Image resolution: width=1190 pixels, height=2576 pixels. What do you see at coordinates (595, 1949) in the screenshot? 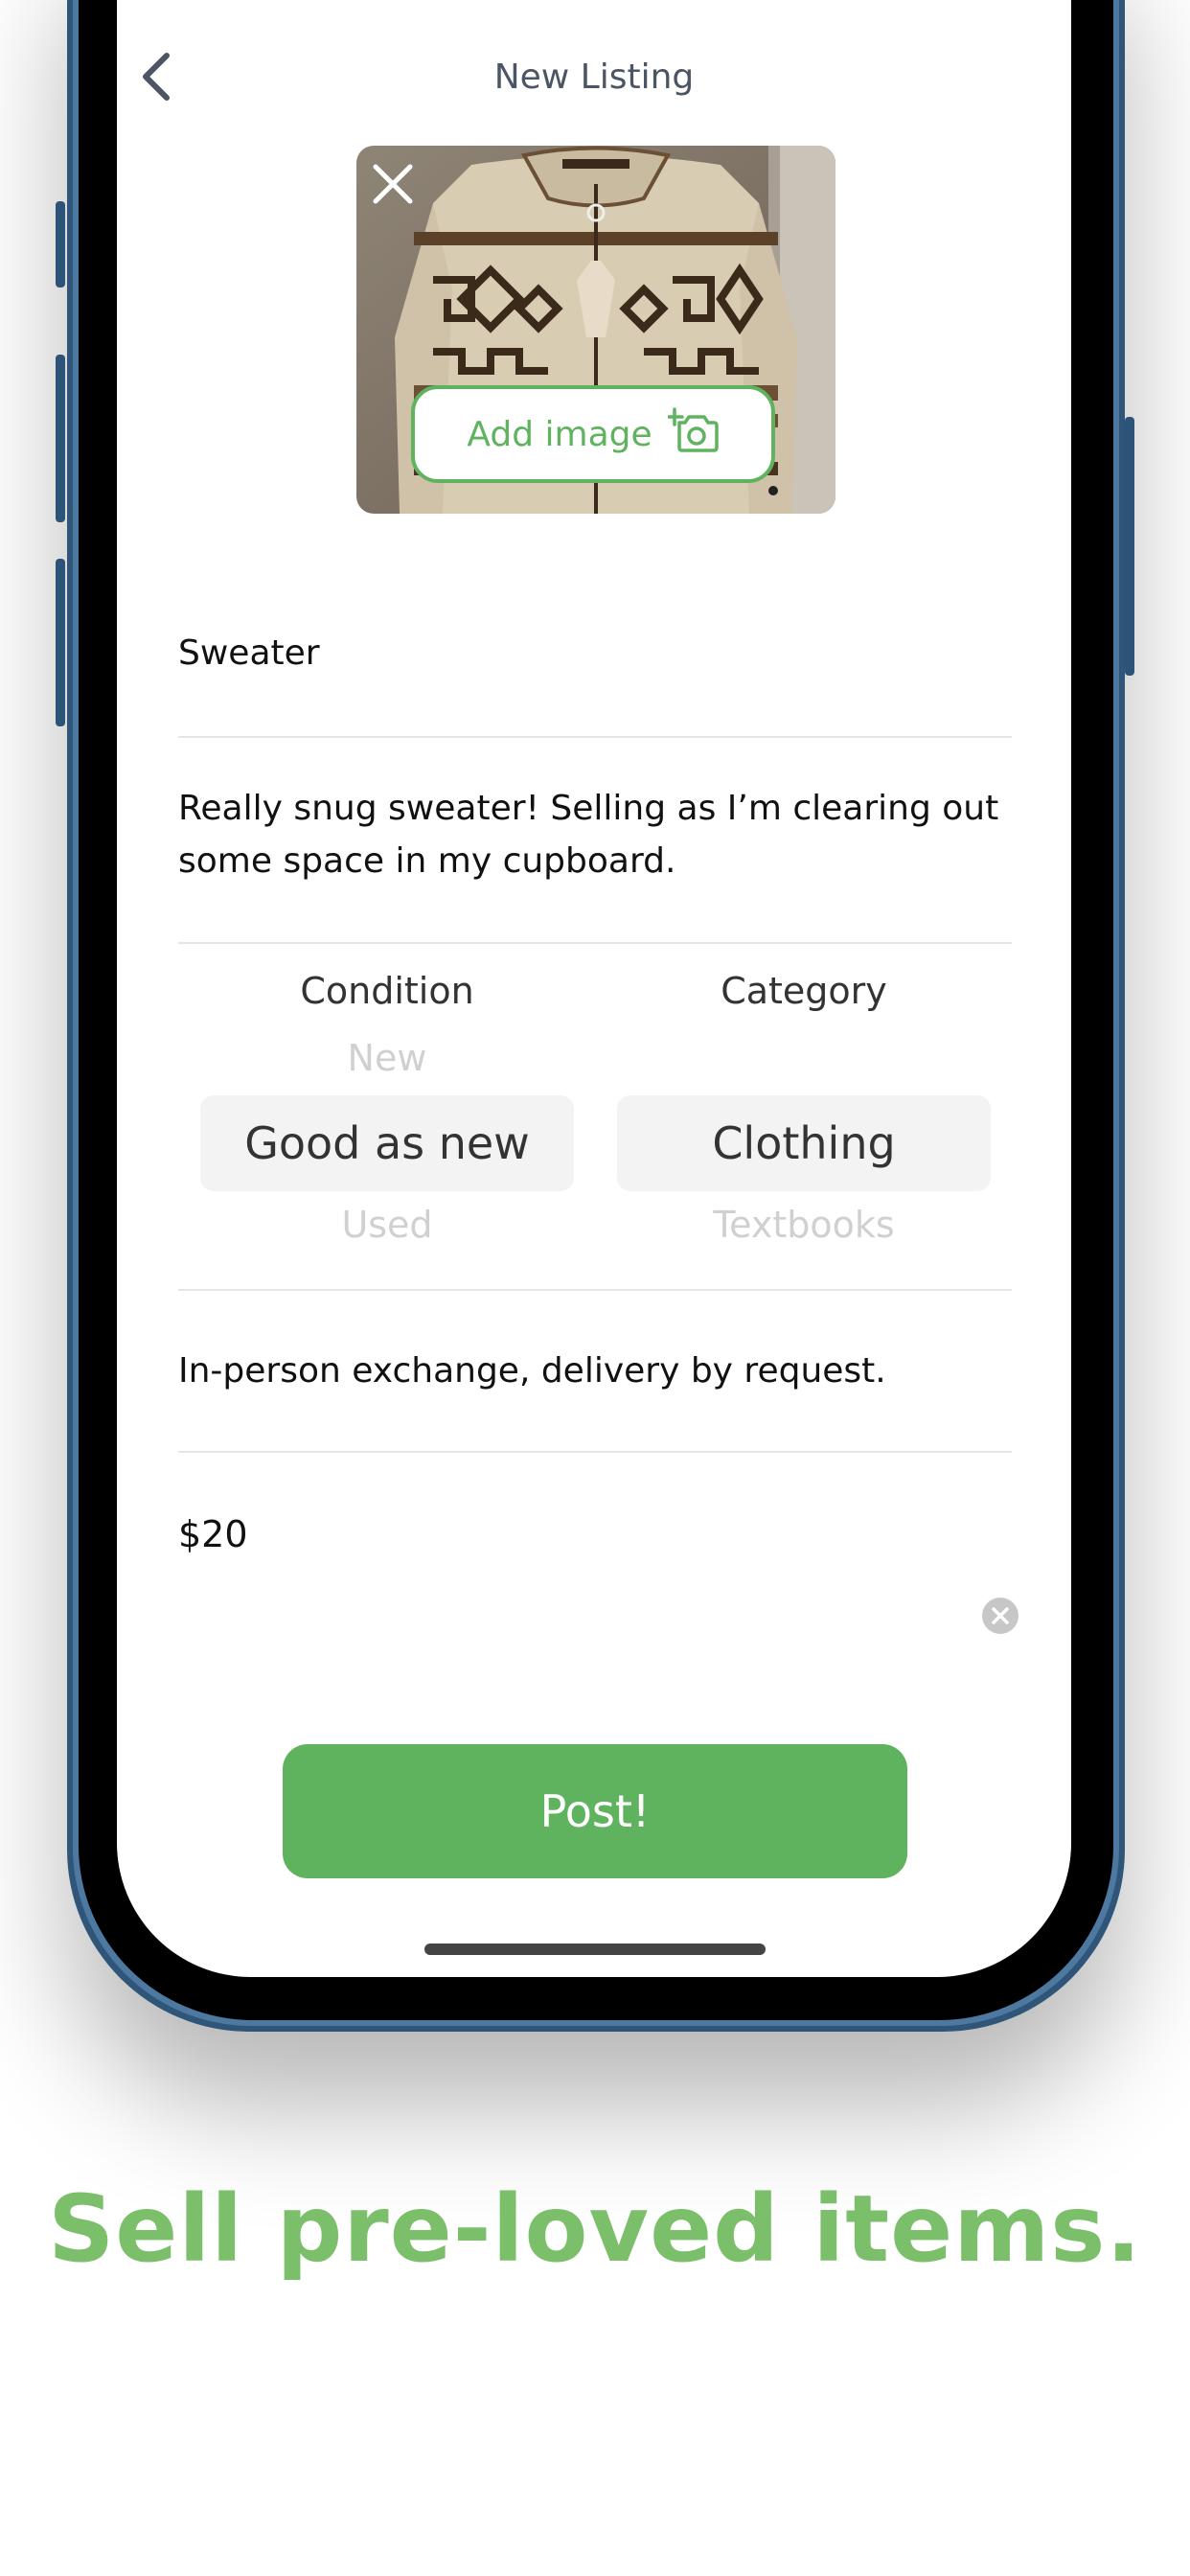
I see `home-indicator` at bounding box center [595, 1949].